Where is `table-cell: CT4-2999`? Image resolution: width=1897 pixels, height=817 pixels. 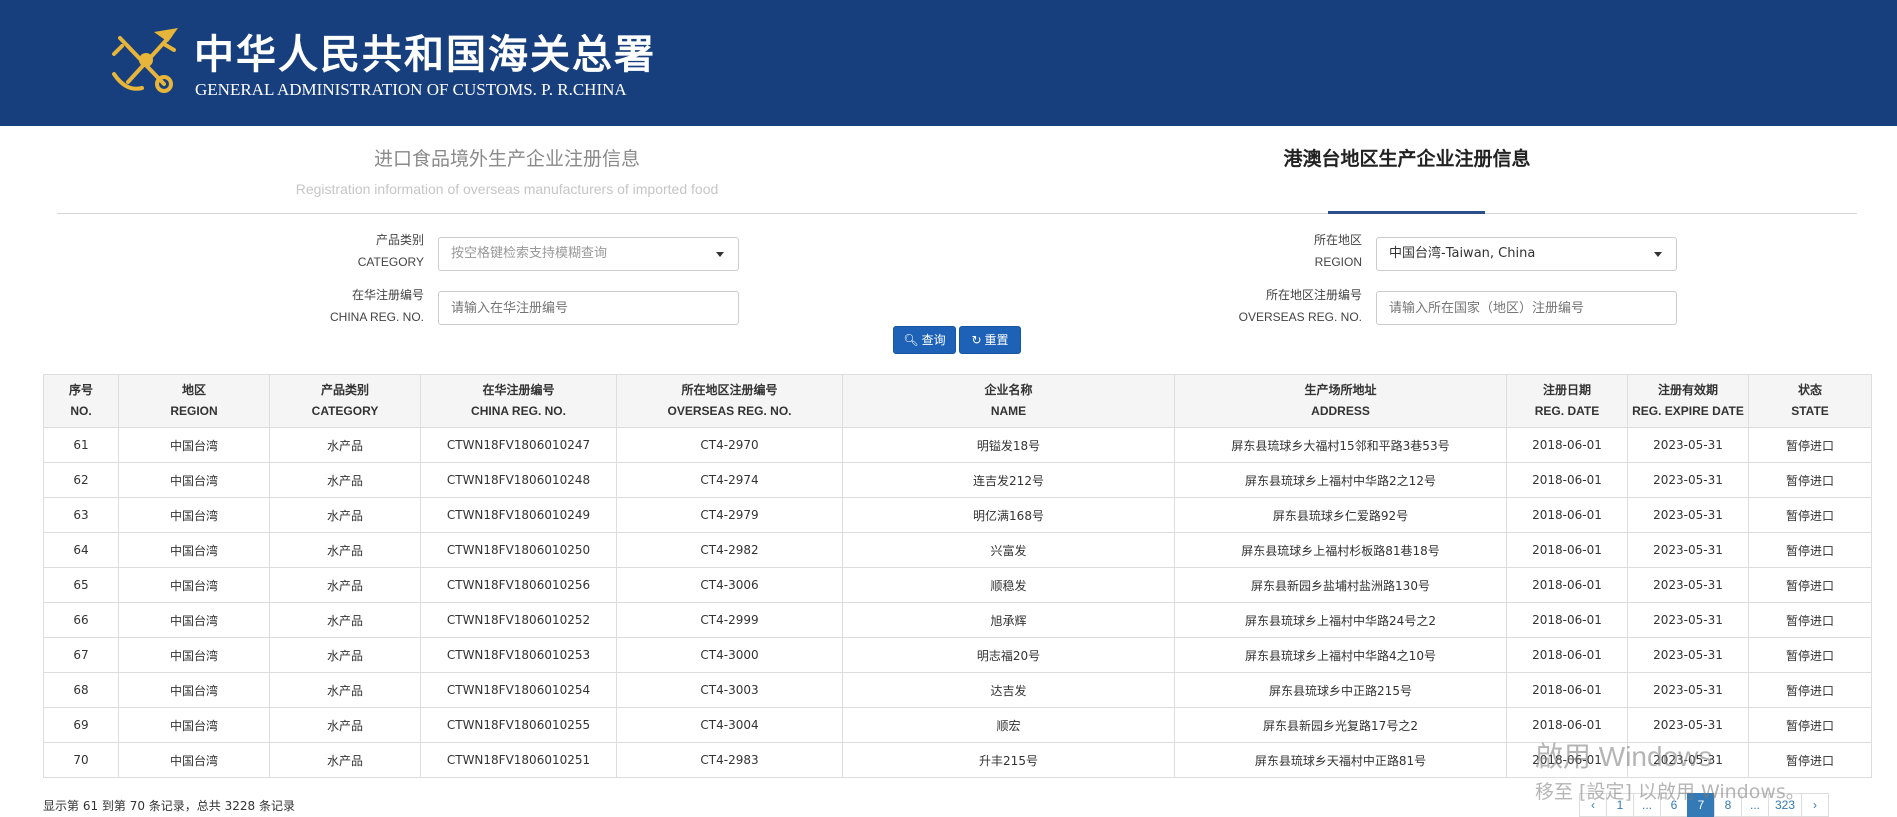 table-cell: CT4-2999 is located at coordinates (729, 620).